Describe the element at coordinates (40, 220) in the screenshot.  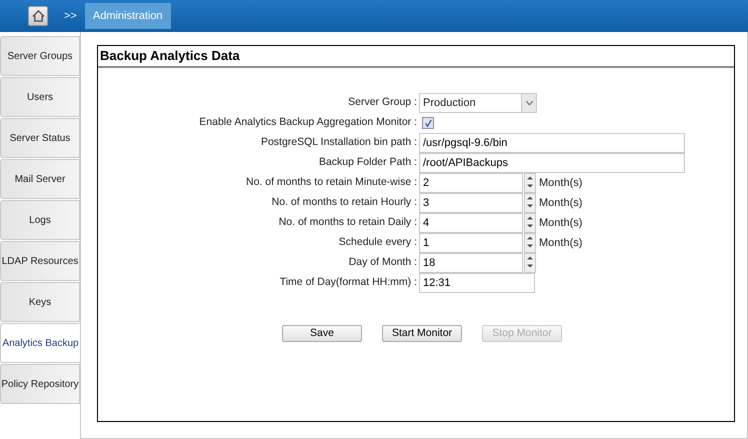
I see `sidebar-tab: Logs` at that location.